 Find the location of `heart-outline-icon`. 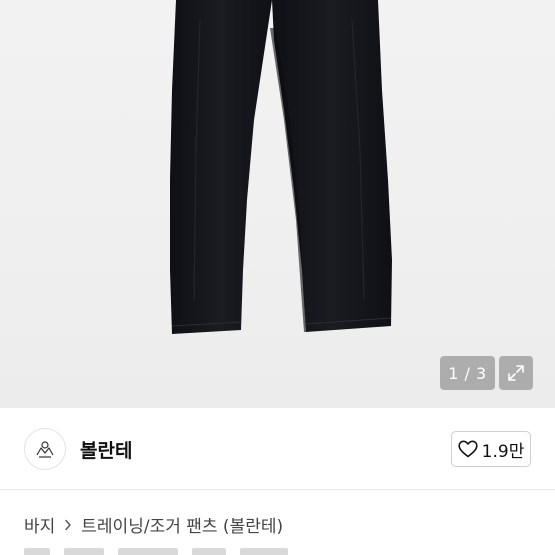

heart-outline-icon is located at coordinates (468, 449).